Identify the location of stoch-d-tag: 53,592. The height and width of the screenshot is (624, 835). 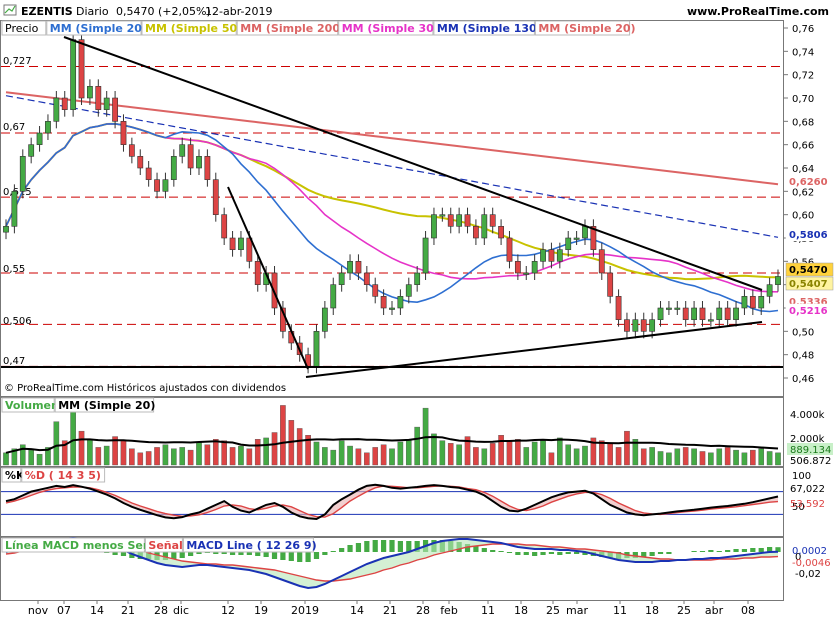
(807, 504).